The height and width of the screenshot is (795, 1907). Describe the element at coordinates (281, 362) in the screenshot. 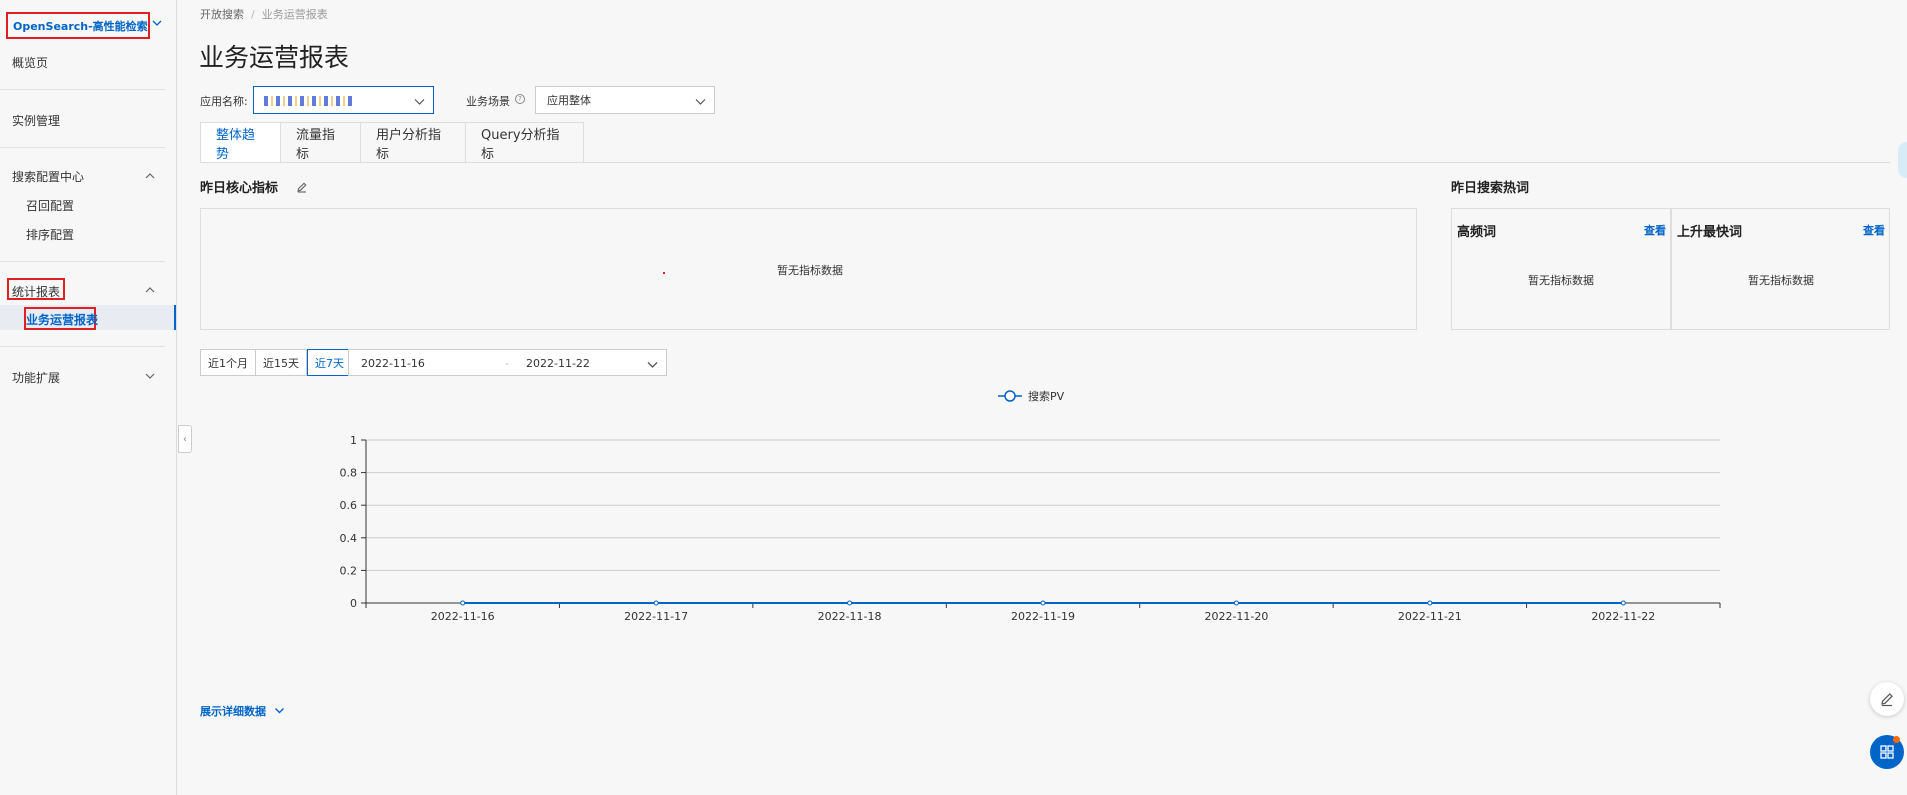

I see `range-15-days: 近15天` at that location.